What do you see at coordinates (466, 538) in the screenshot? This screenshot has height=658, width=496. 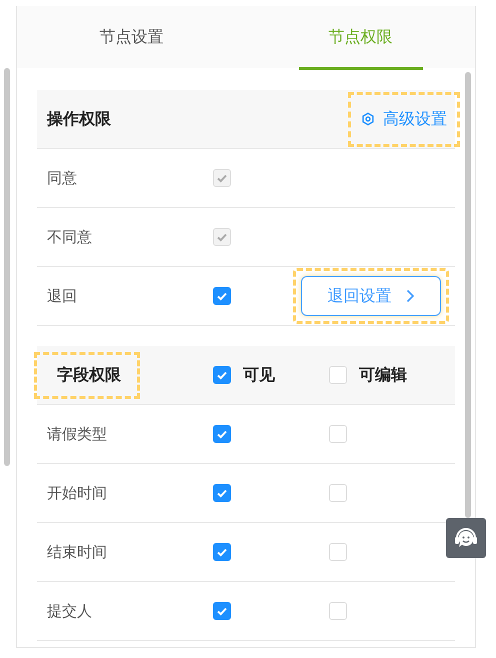 I see `customer-service-button` at bounding box center [466, 538].